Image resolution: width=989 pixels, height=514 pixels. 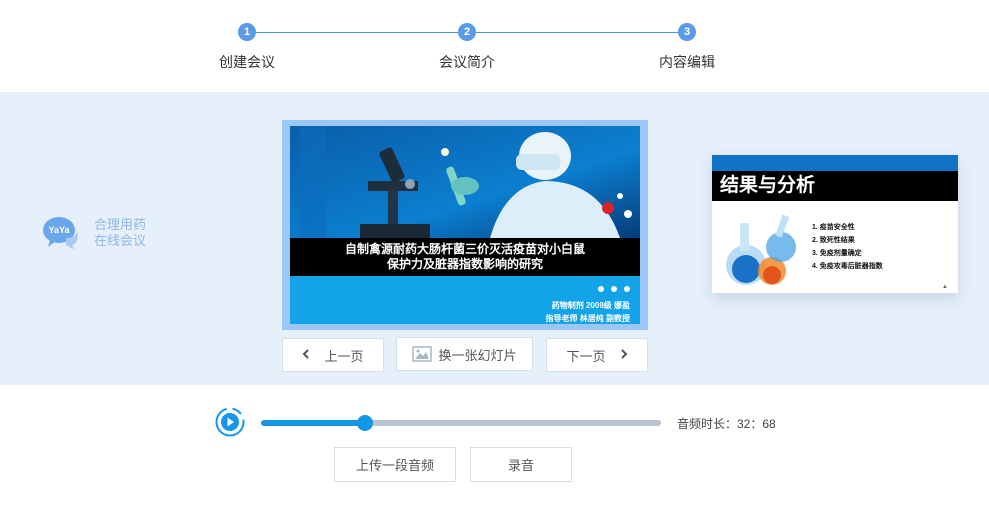 What do you see at coordinates (464, 249) in the screenshot?
I see `slide-title-line-1: 自制禽源耐药大肠杆菌三价灭活疫苗对小白鼠` at bounding box center [464, 249].